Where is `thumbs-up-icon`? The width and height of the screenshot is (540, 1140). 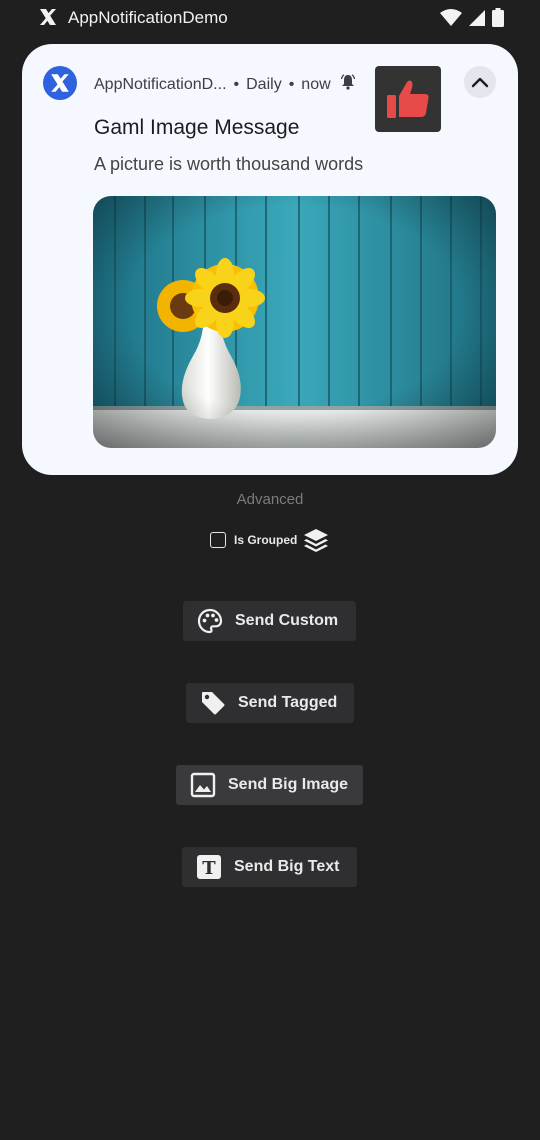
thumbs-up-icon is located at coordinates (408, 99).